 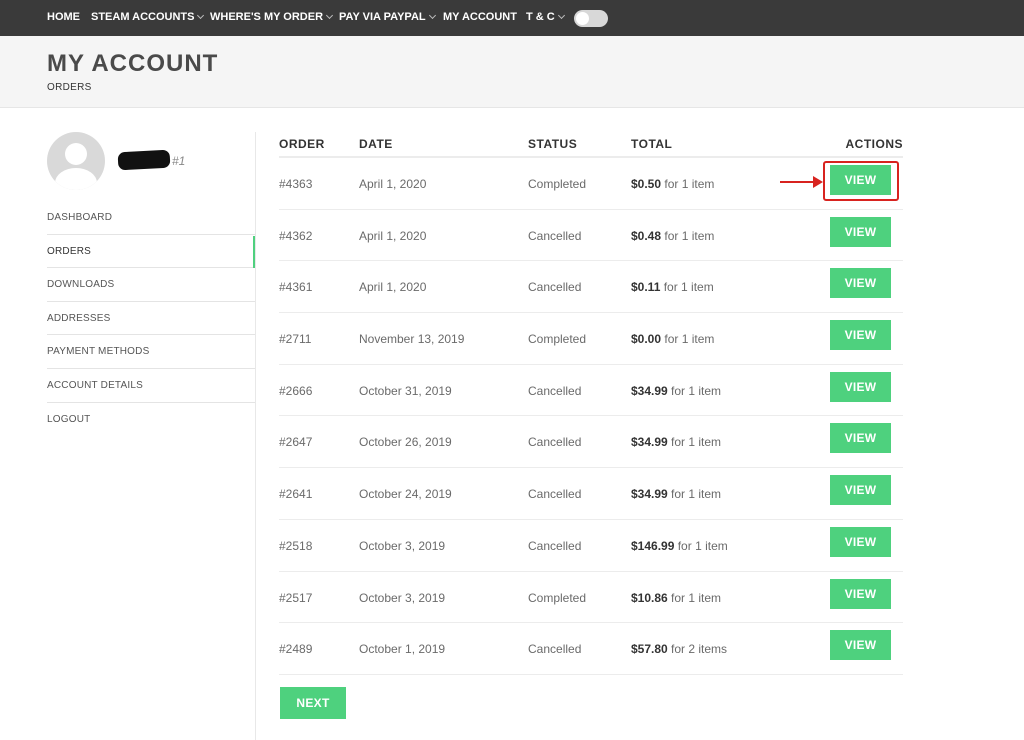 I want to click on order-number: #4363, so click(x=295, y=184).